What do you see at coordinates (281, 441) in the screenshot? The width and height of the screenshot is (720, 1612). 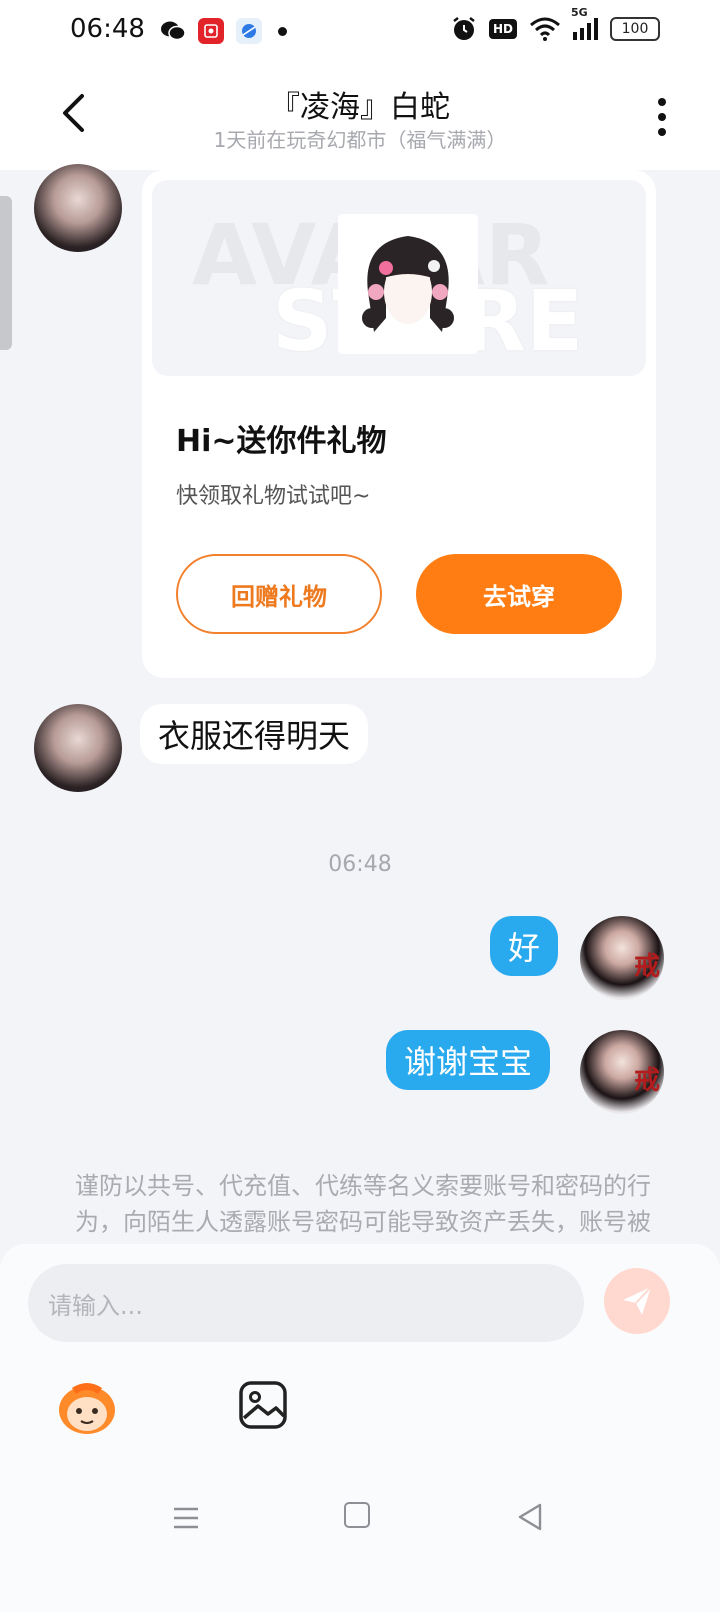 I see `gift-title: Hi~送你件礼物` at bounding box center [281, 441].